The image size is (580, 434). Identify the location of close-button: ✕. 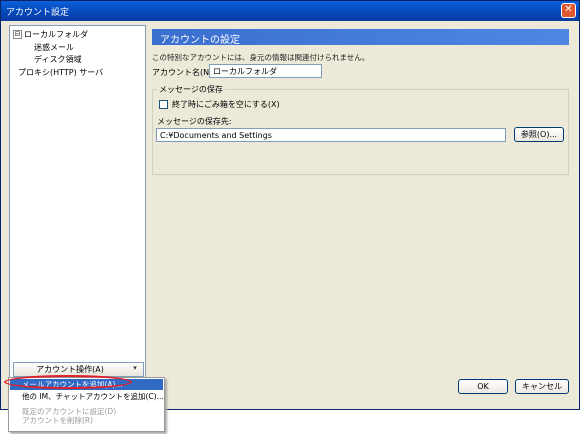
(568, 10).